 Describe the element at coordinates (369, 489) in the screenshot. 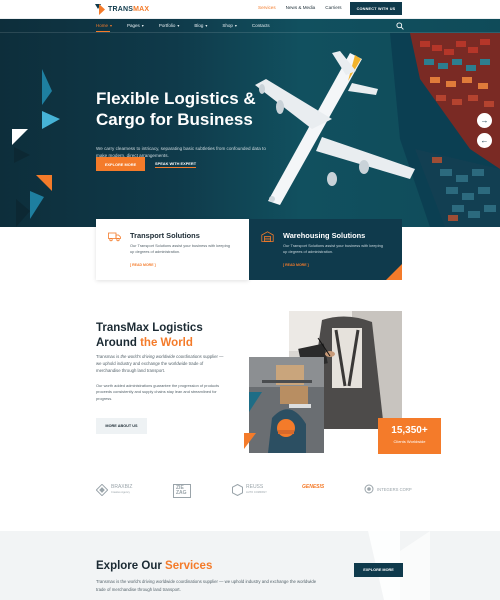

I see `circle-icon` at that location.